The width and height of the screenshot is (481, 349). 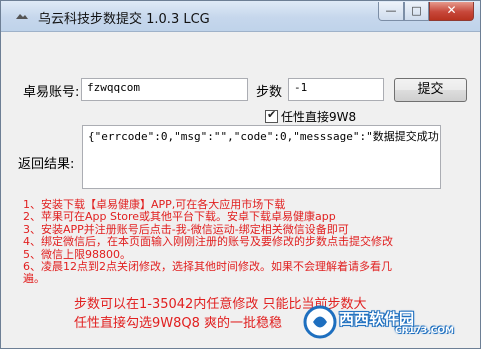 I want to click on result-label: 返回结果:, so click(x=46, y=164).